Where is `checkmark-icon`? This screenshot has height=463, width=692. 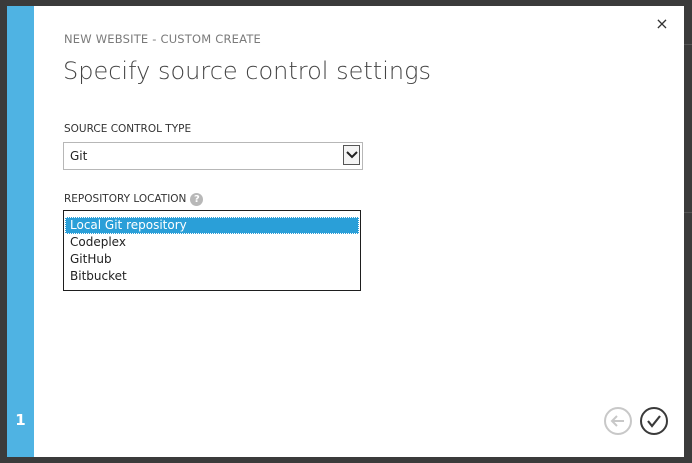
checkmark-icon is located at coordinates (654, 421).